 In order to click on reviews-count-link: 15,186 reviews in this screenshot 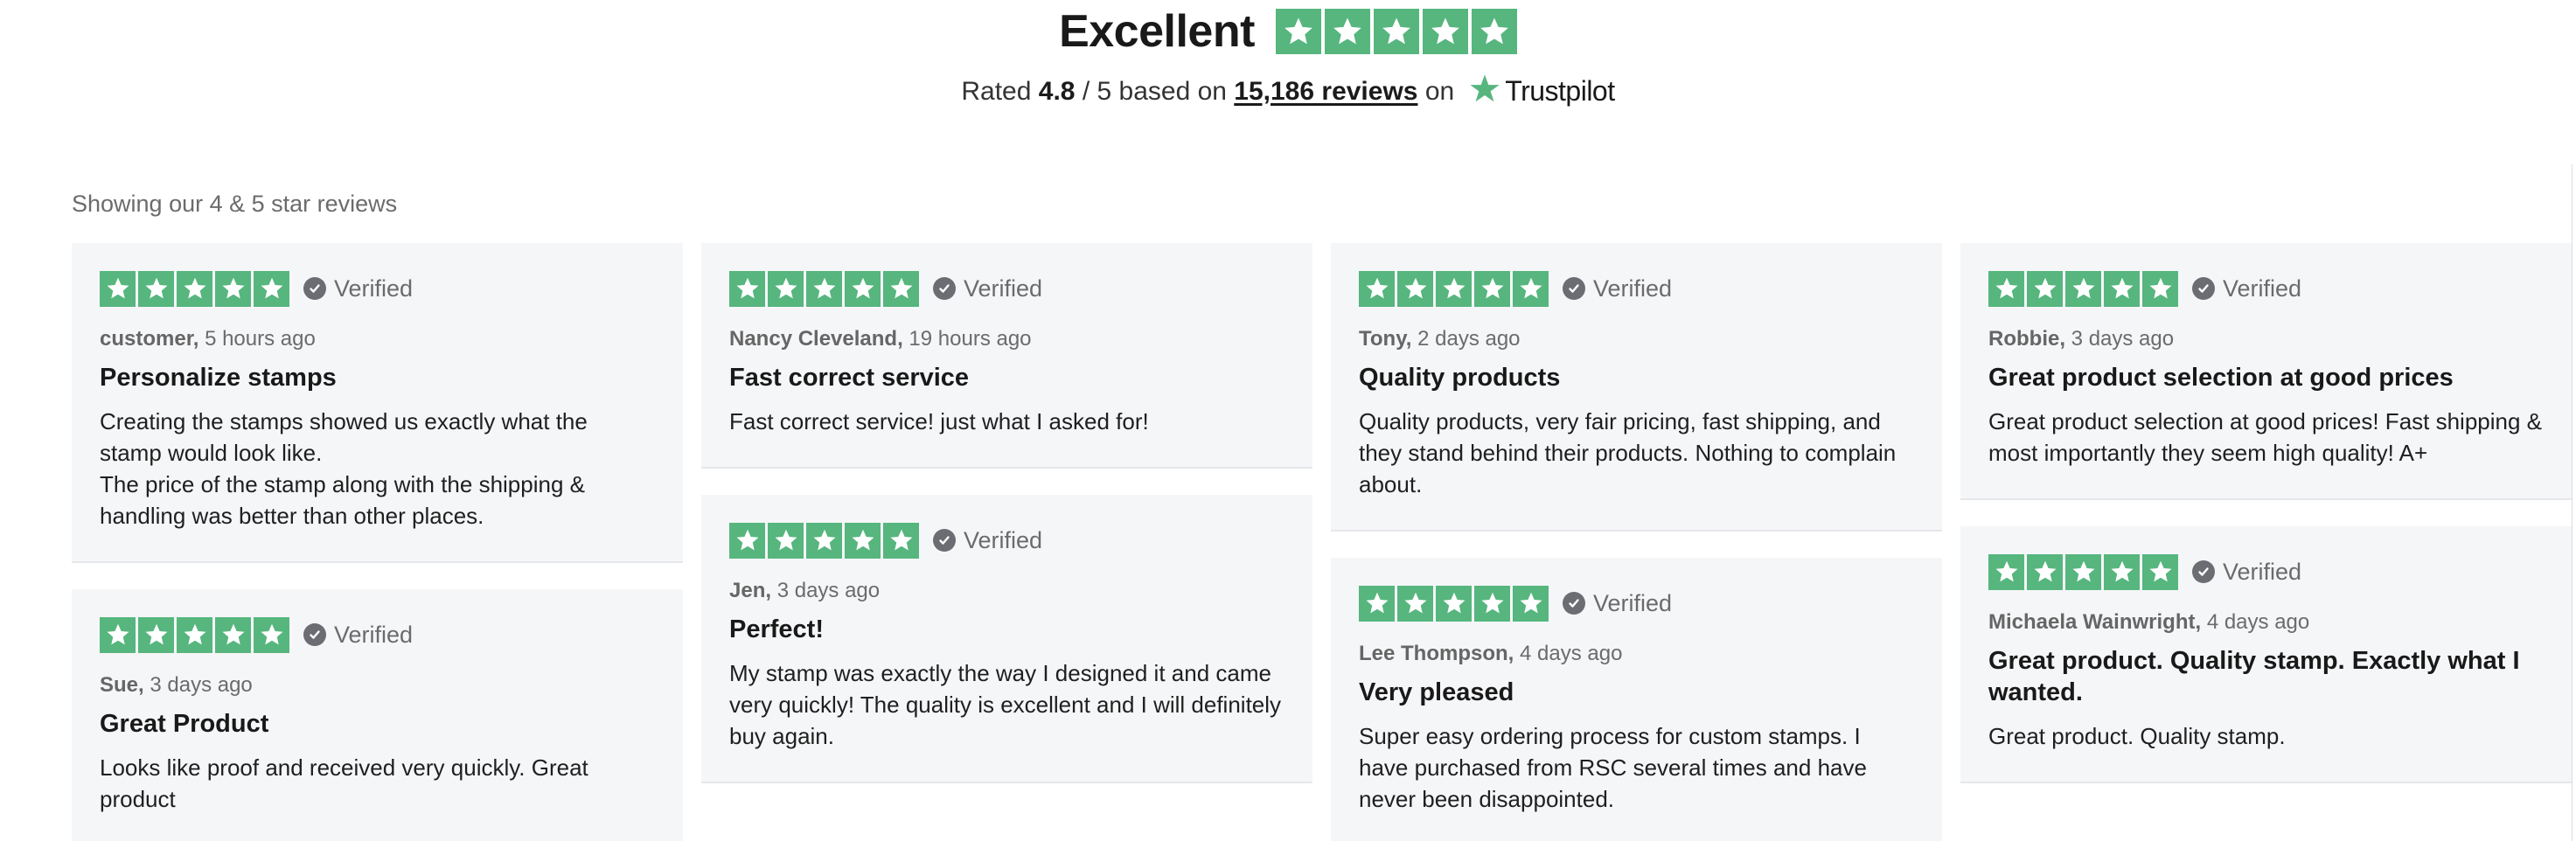, I will do `click(1325, 92)`.